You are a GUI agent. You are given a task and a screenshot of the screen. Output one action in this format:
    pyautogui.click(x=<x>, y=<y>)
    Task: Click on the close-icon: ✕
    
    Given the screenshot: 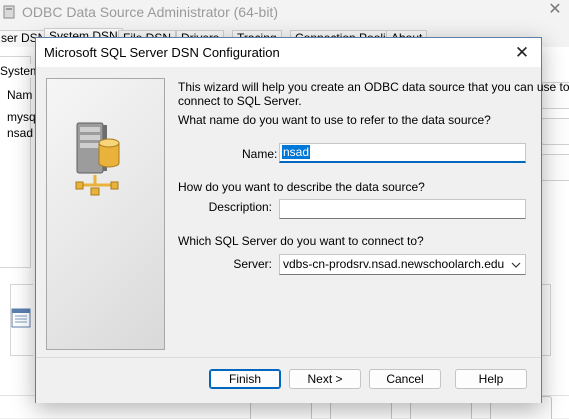 What is the action you would take?
    pyautogui.click(x=522, y=53)
    